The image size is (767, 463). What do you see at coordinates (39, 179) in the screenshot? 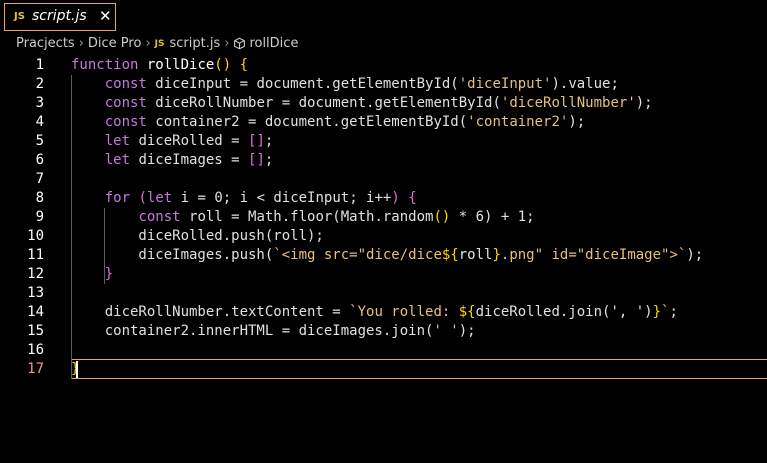
I see `code-line: 7` at bounding box center [39, 179].